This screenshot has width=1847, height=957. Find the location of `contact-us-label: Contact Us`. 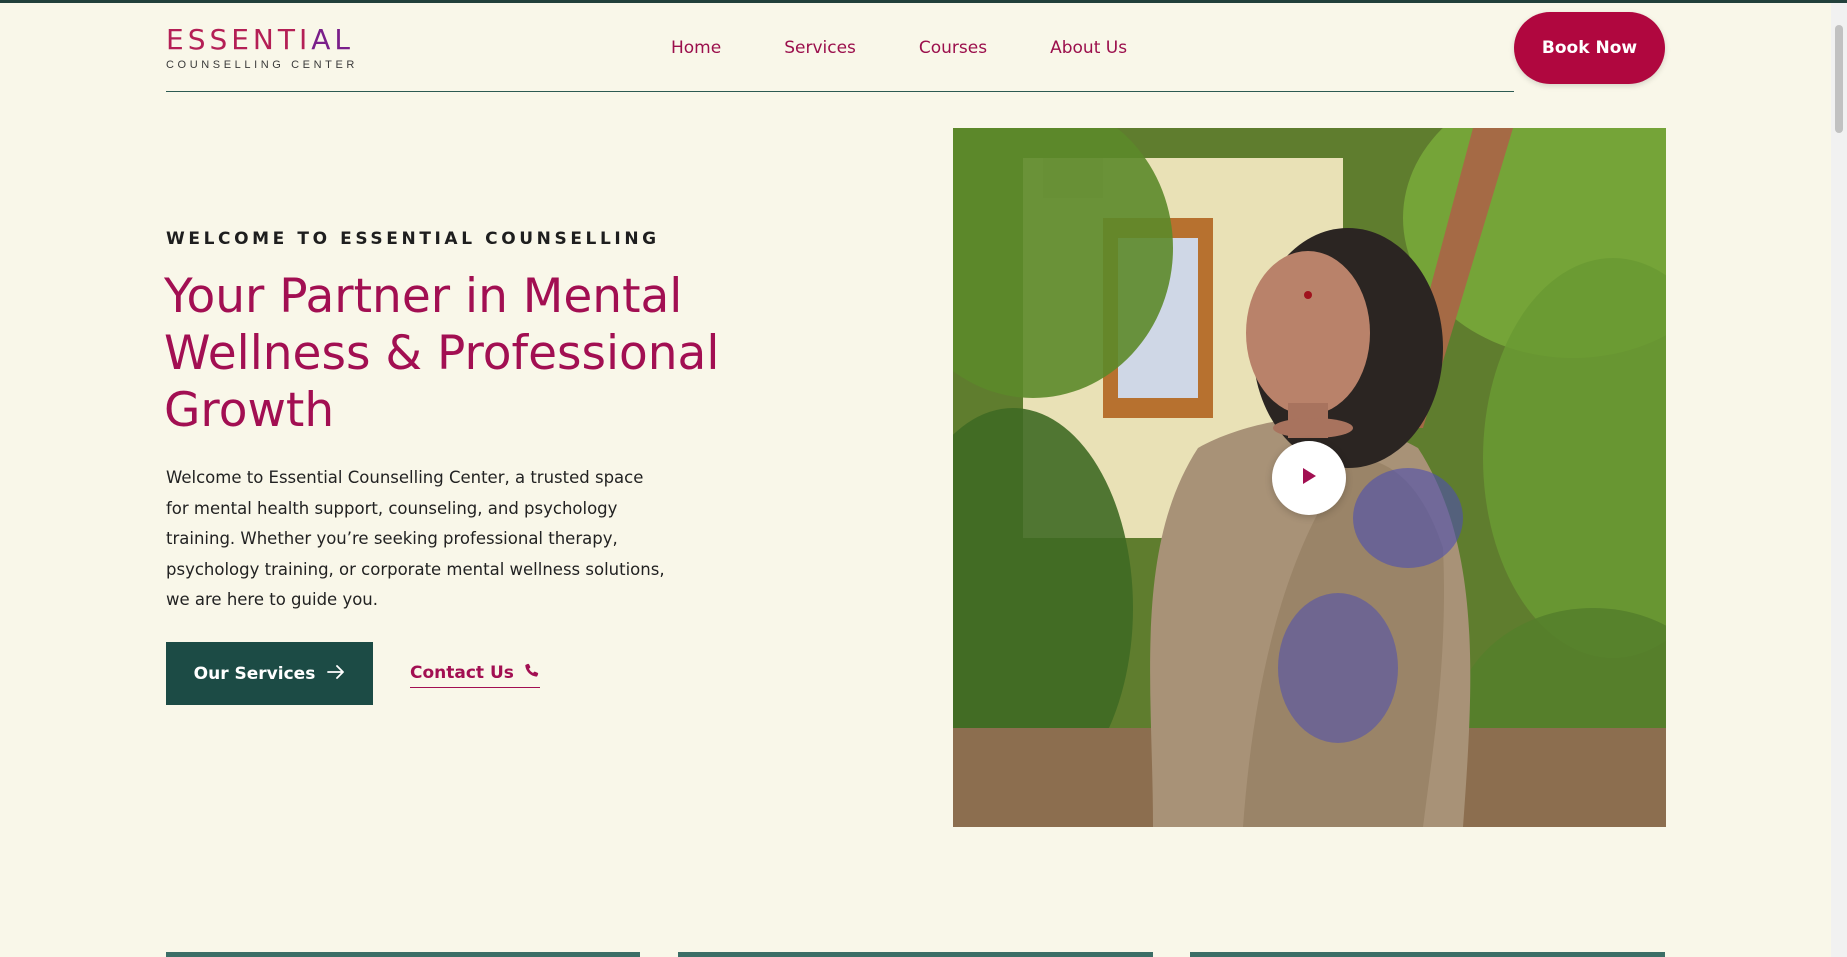

contact-us-label: Contact Us is located at coordinates (462, 672).